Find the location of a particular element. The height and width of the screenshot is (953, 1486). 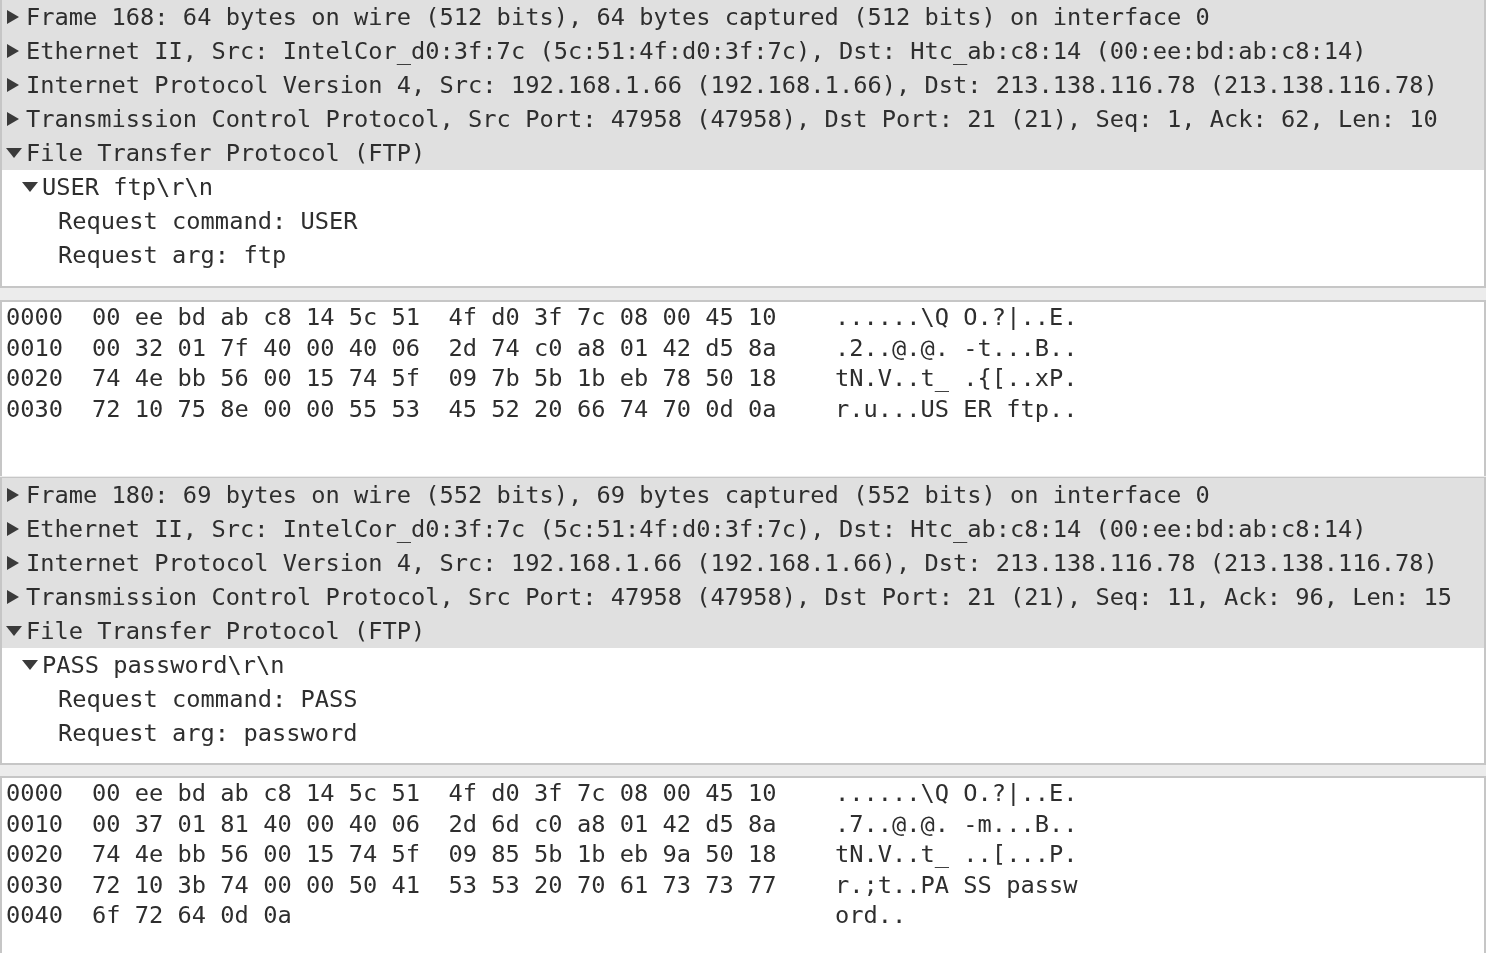

tree-item-label: Request arg: password is located at coordinates (208, 733).